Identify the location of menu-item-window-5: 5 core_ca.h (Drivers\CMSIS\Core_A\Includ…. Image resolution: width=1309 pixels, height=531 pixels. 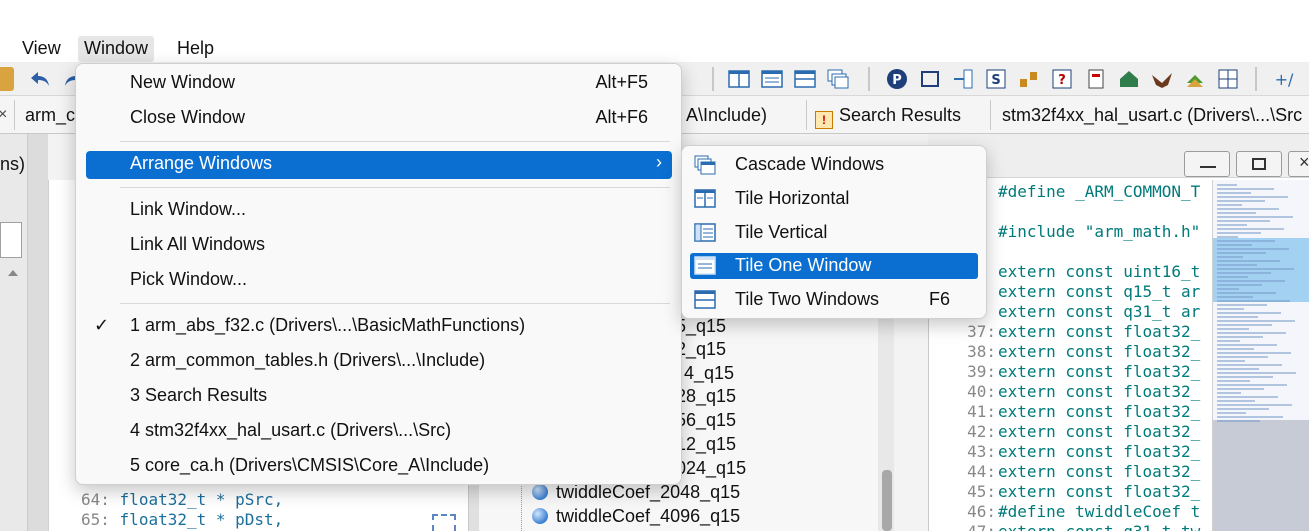
(379, 467).